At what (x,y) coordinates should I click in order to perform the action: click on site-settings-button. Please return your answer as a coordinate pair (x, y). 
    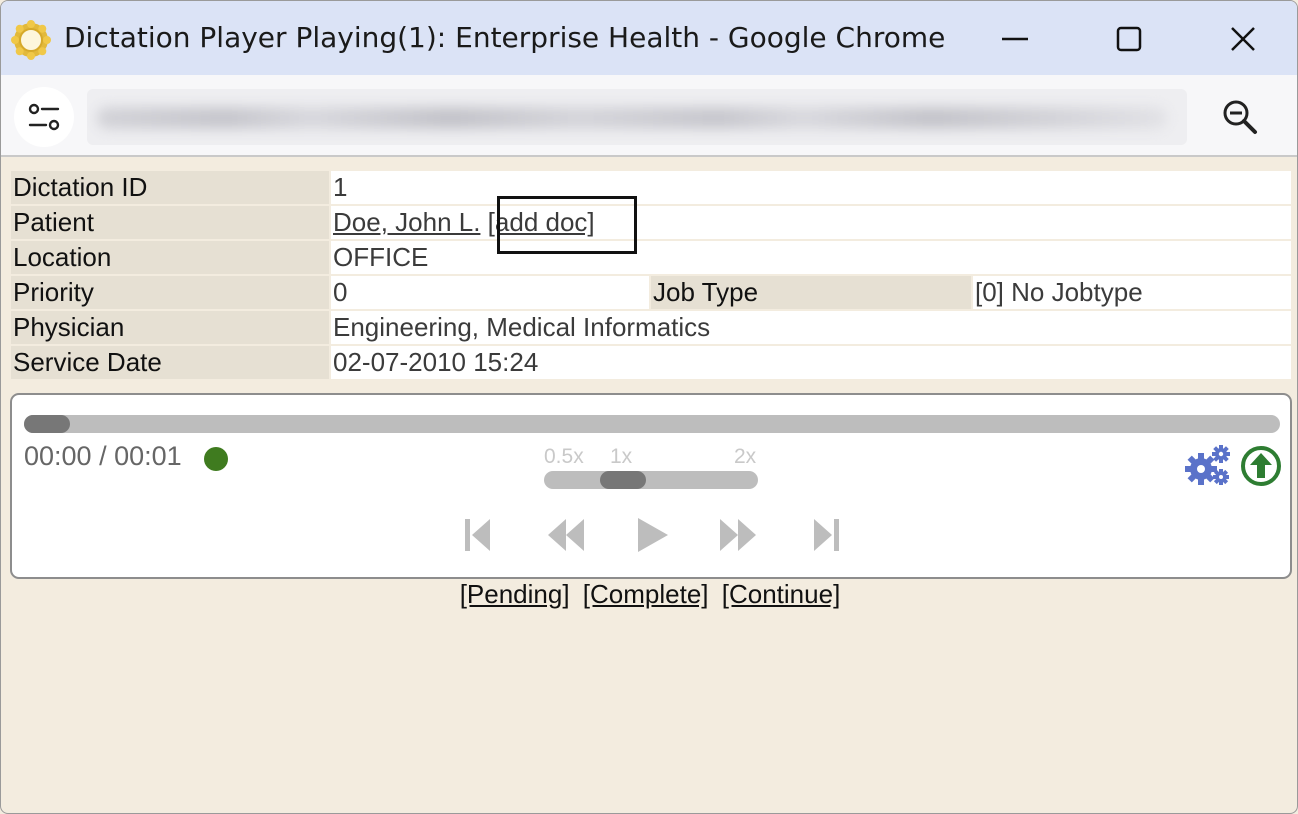
    Looking at the image, I should click on (44, 117).